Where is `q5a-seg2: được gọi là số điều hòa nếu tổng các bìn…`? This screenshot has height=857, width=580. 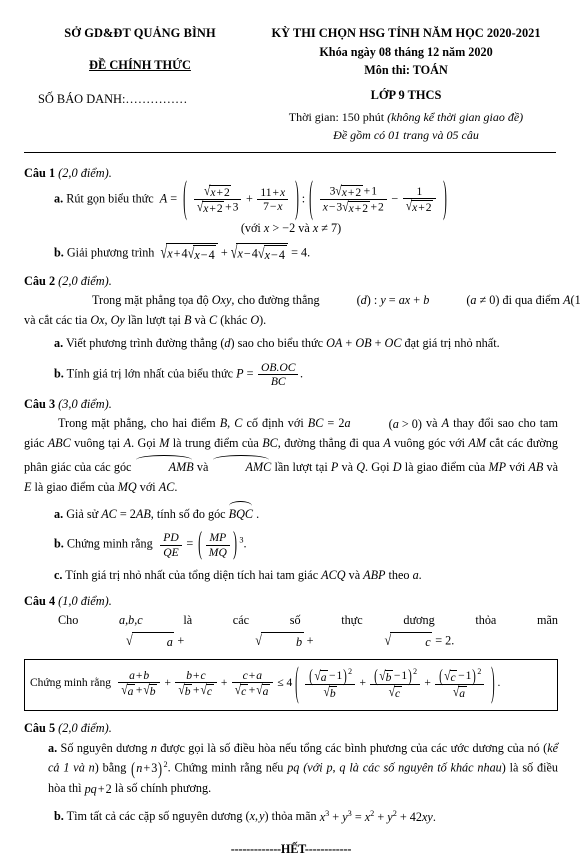 q5a-seg2: được gọi là số điều hòa nếu tổng các bìn… is located at coordinates (352, 747).